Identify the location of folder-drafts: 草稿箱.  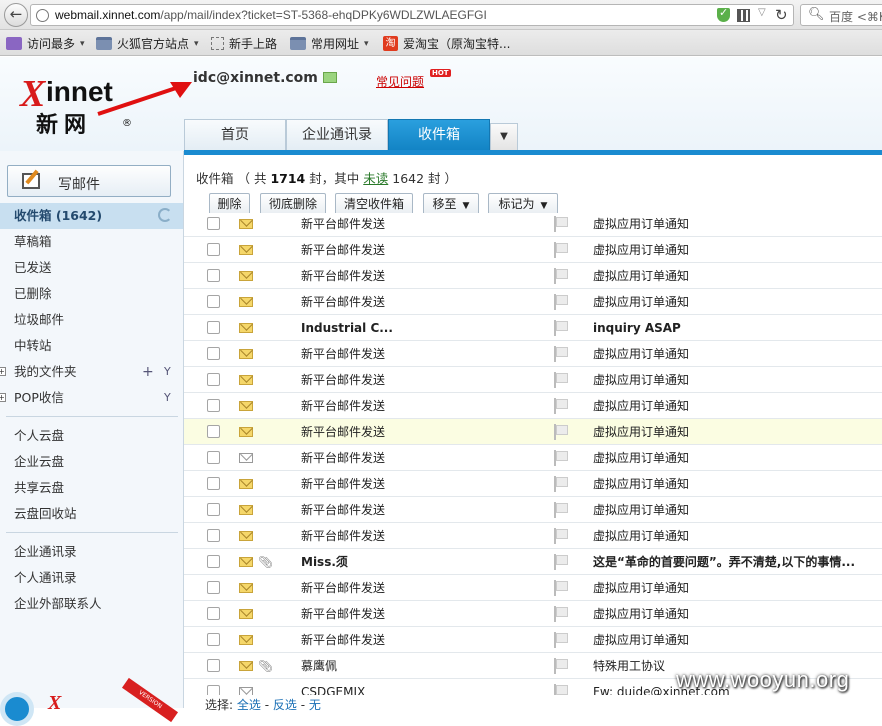
(91, 242).